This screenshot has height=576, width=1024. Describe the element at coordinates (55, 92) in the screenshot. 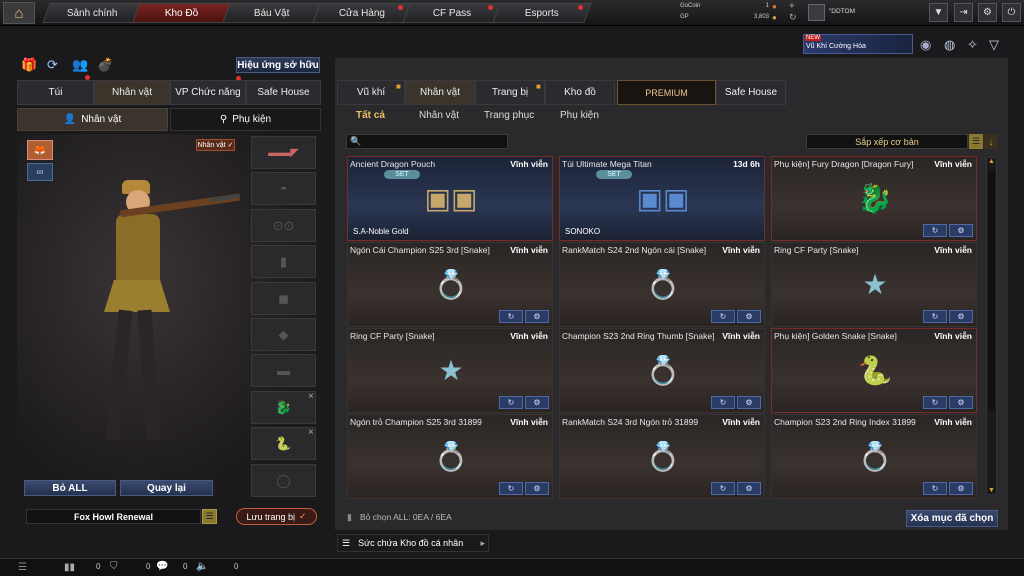

I see `tab-bag: Túi` at that location.